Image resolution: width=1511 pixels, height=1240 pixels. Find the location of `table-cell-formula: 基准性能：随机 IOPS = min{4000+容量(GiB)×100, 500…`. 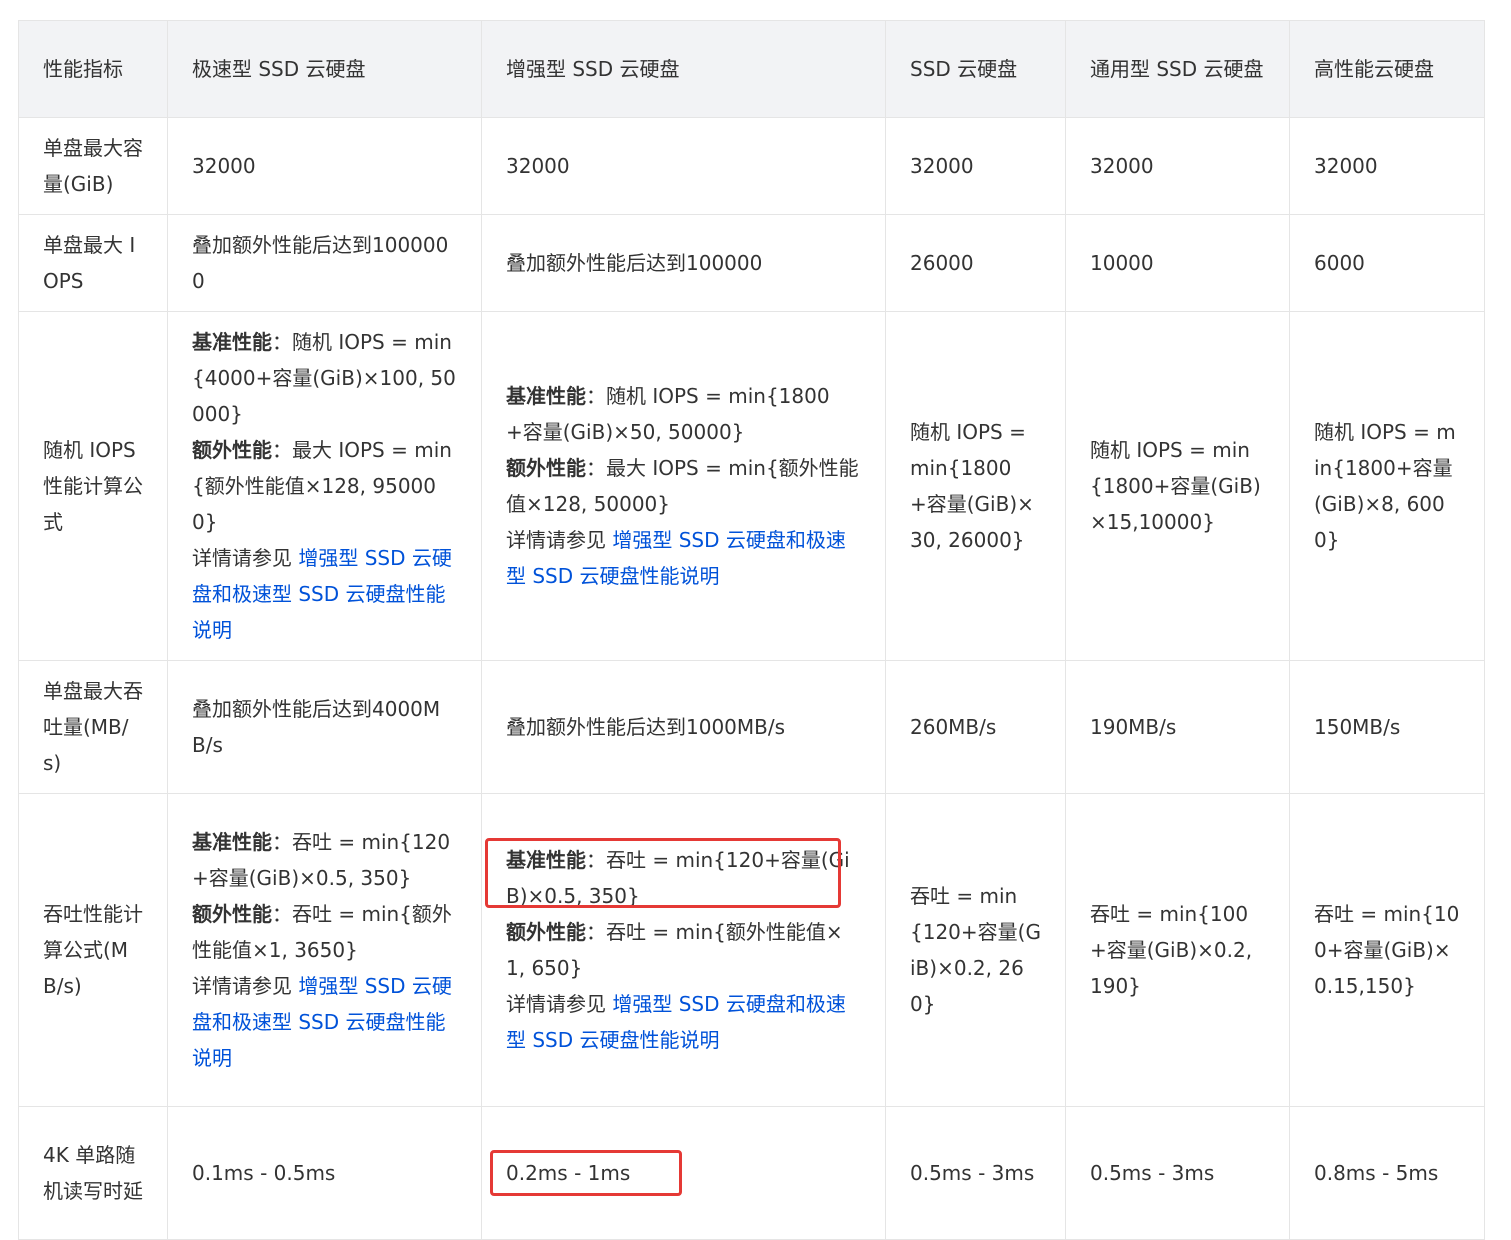

table-cell-formula: 基准性能：随机 IOPS = min{4000+容量(GiB)×100, 500… is located at coordinates (324, 486).